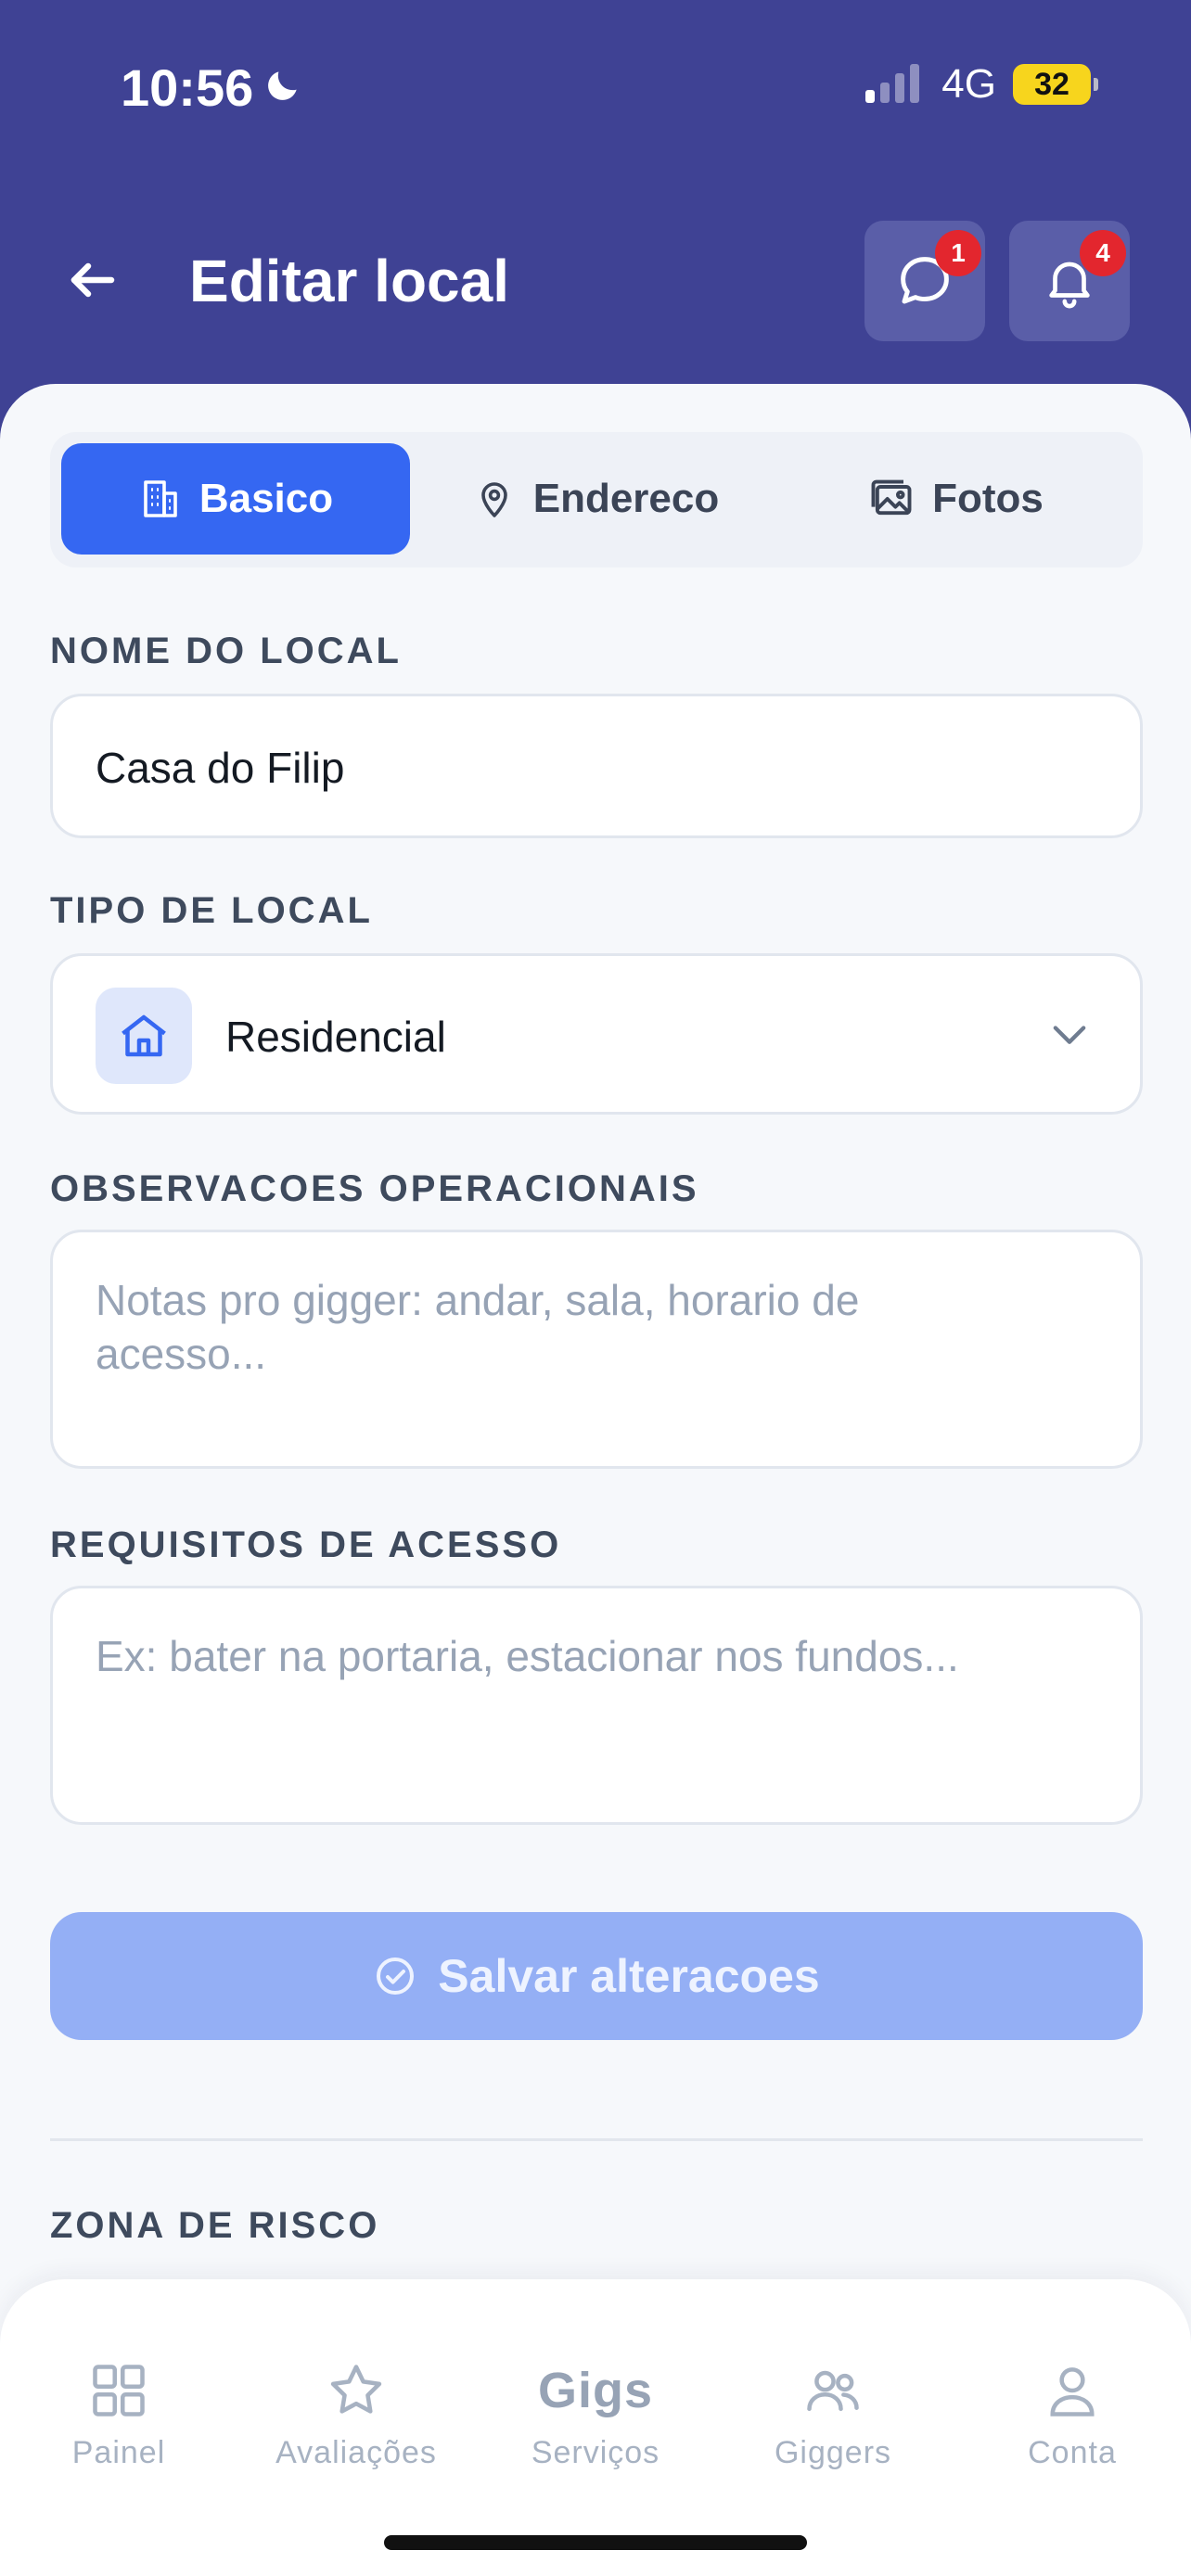 The height and width of the screenshot is (2576, 1191). Describe the element at coordinates (119, 2391) in the screenshot. I see `grid-icon` at that location.